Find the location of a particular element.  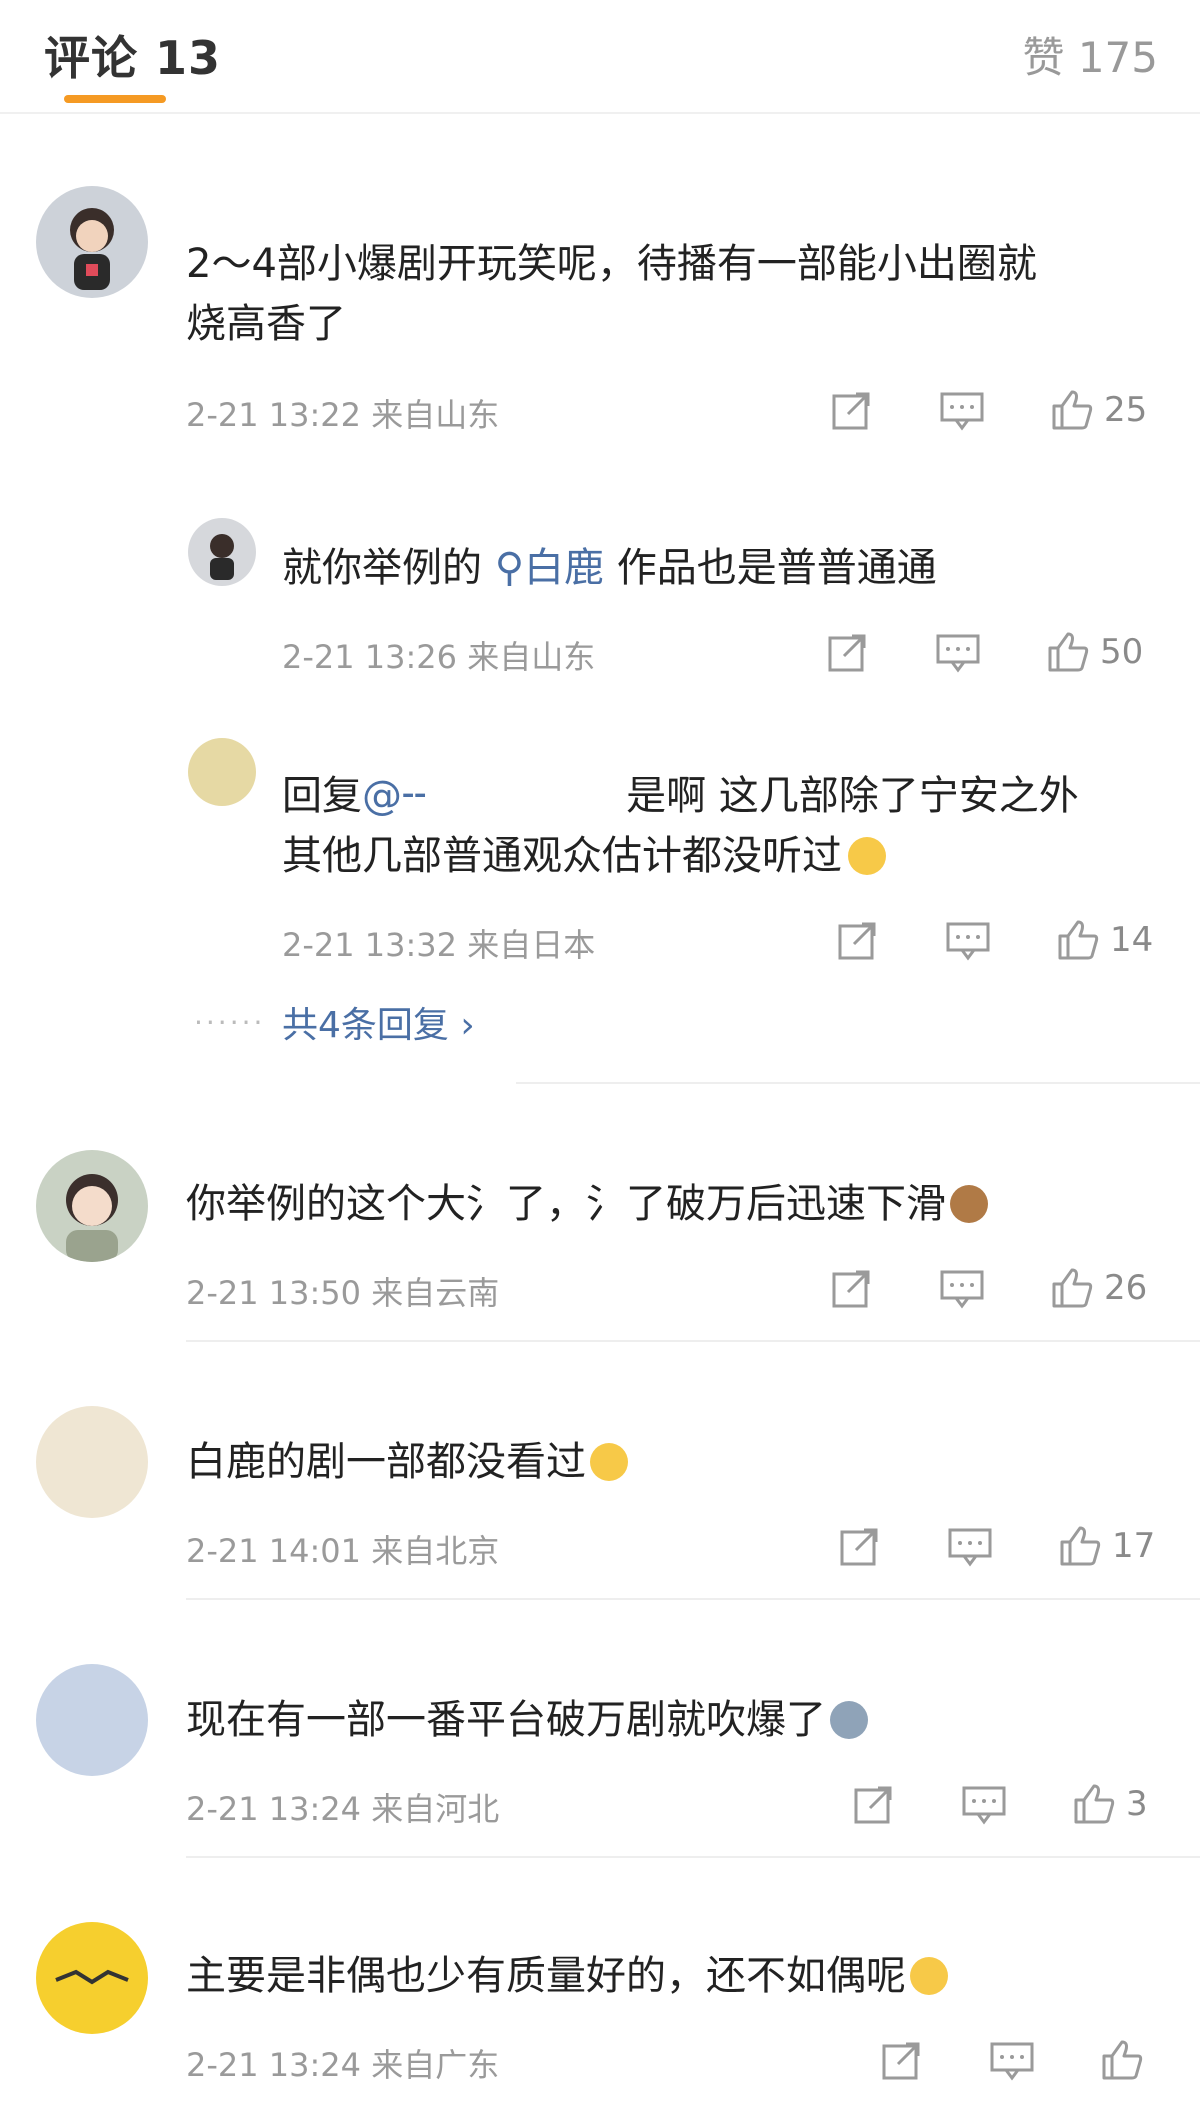

comment-actions: 26 is located at coordinates (988, 1288).